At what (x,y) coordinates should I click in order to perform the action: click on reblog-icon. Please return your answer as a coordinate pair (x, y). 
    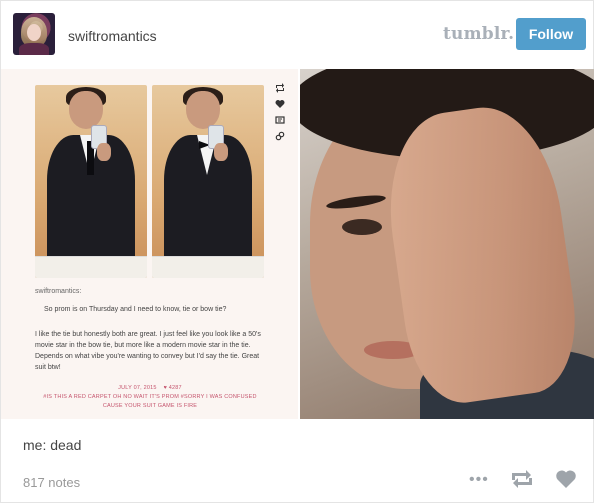
    Looking at the image, I should click on (280, 88).